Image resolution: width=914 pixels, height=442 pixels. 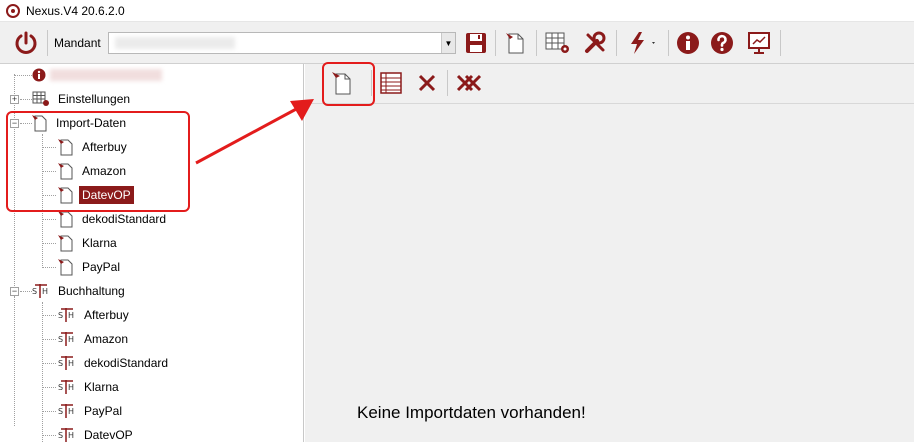 I want to click on help-icon, so click(x=722, y=43).